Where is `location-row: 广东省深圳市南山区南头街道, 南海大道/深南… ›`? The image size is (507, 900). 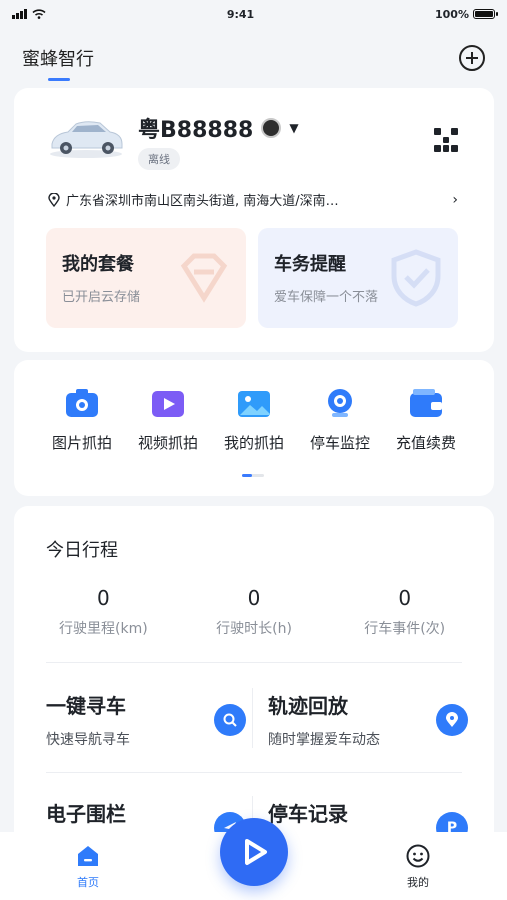
location-row: 广东省深圳市南山区南头街道, 南海大道/深南… › is located at coordinates (253, 199).